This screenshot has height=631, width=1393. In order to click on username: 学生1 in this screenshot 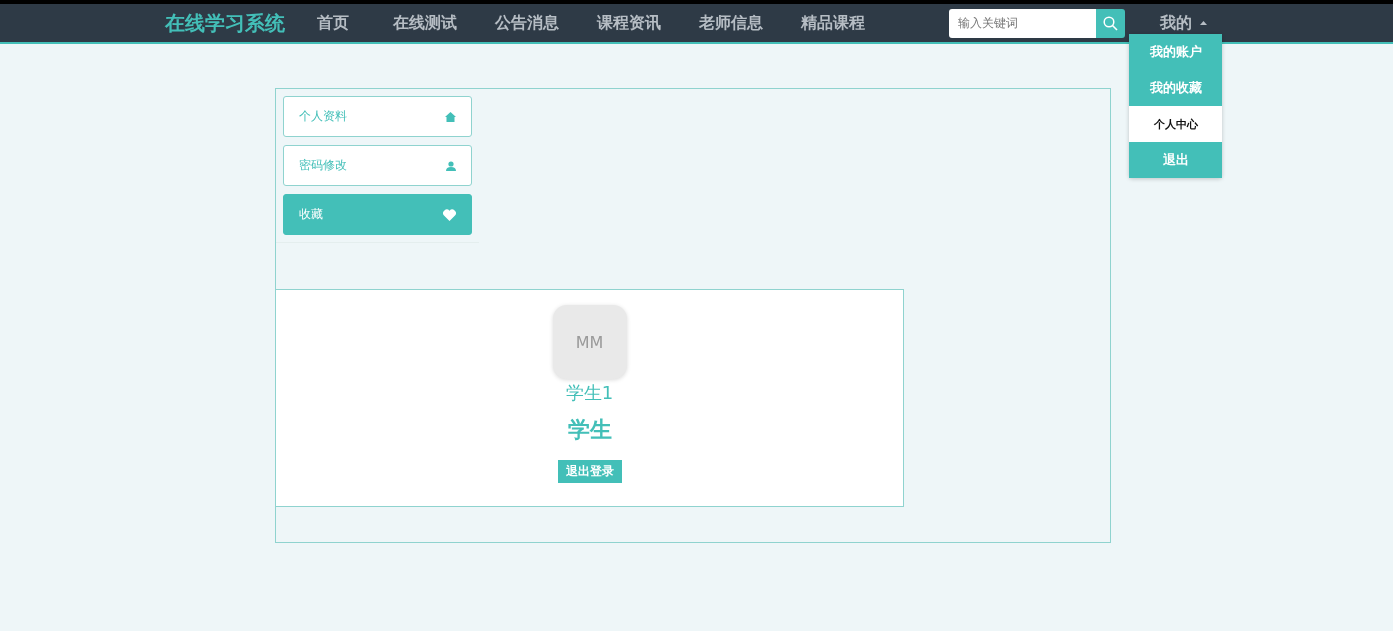, I will do `click(589, 393)`.